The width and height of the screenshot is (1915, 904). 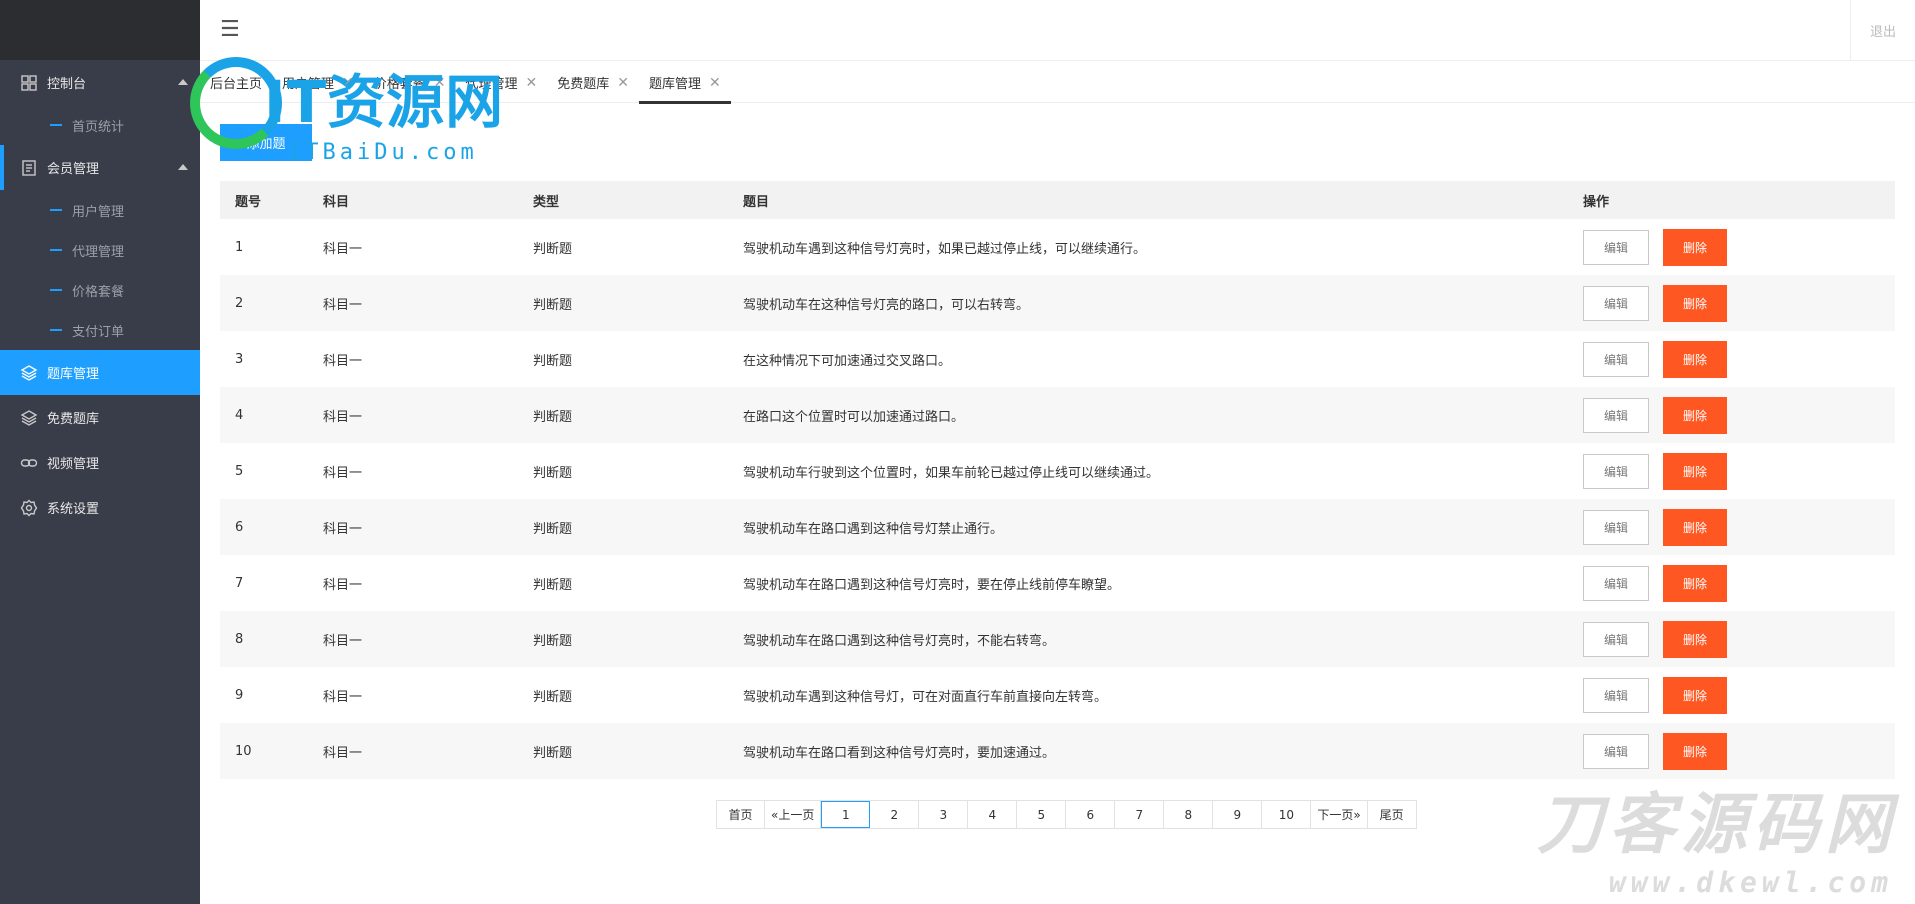 I want to click on tab-5: 题库管理 ✕, so click(x=685, y=83).